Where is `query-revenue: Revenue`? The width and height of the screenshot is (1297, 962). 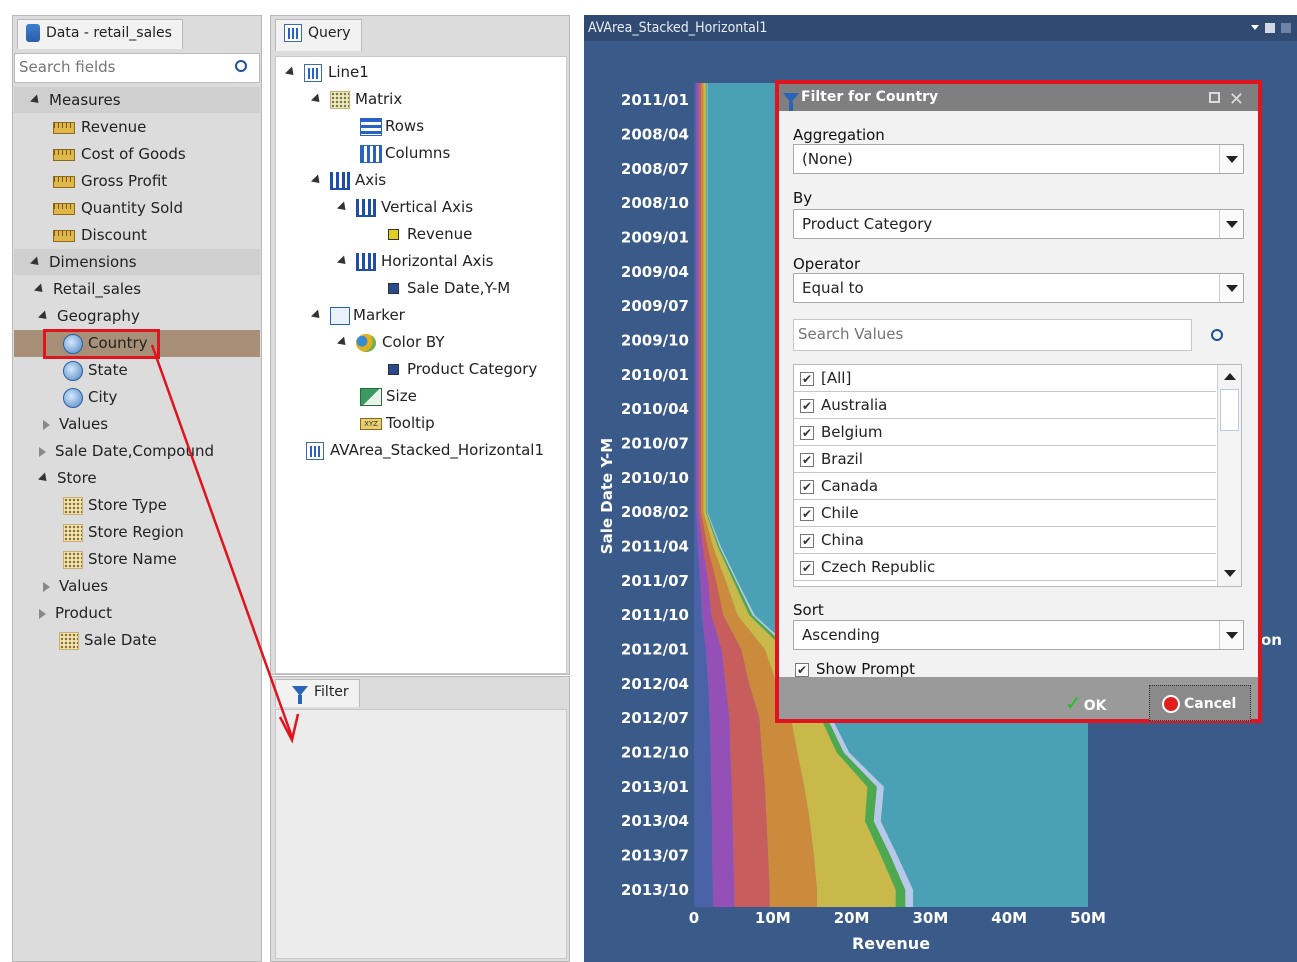
query-revenue: Revenue is located at coordinates (430, 234).